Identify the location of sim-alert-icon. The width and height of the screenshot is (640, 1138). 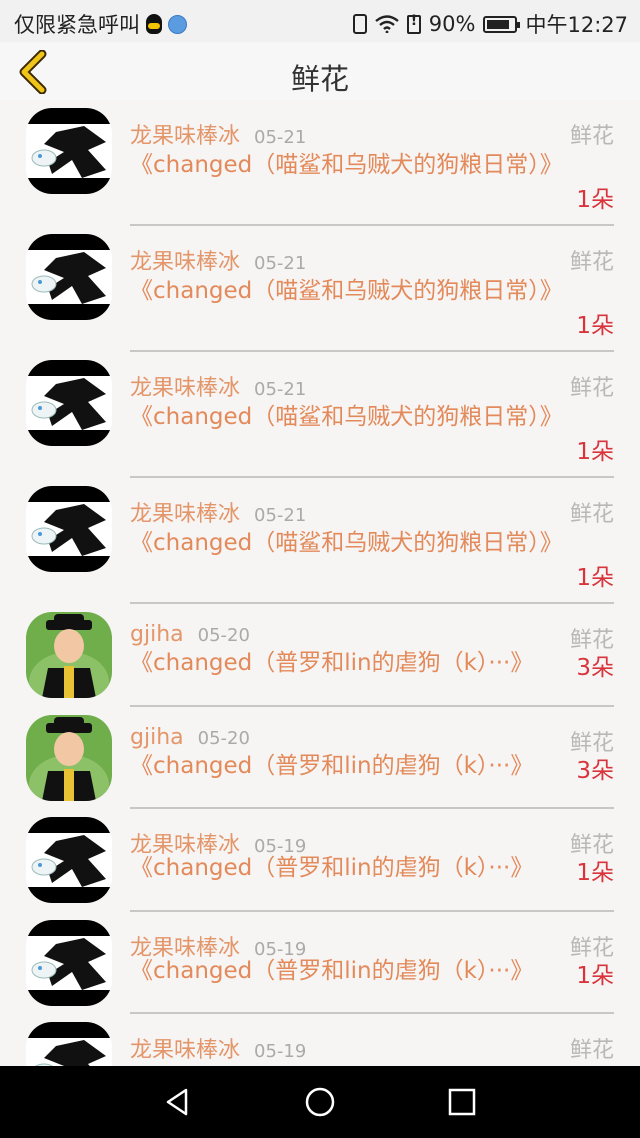
(413, 23).